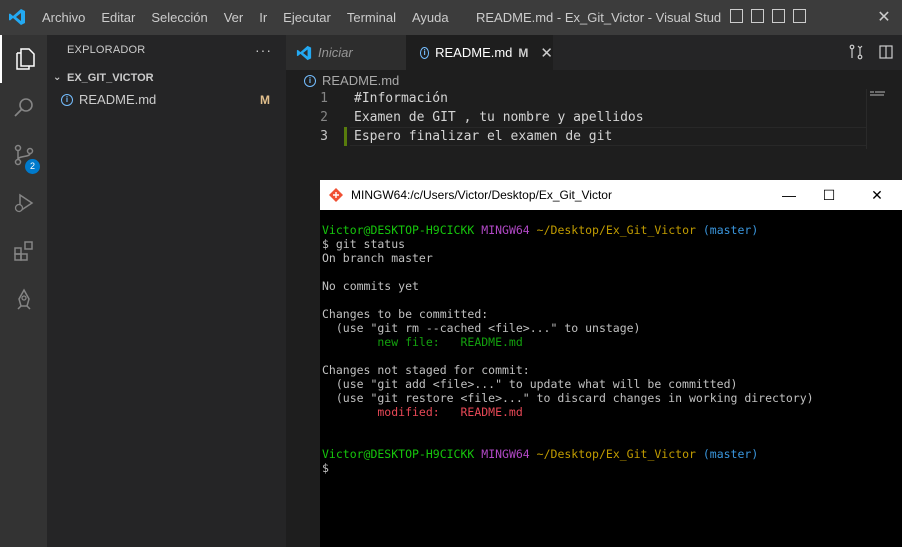  Describe the element at coordinates (430, 17) in the screenshot. I see `menu-ayuda: Ayuda` at that location.